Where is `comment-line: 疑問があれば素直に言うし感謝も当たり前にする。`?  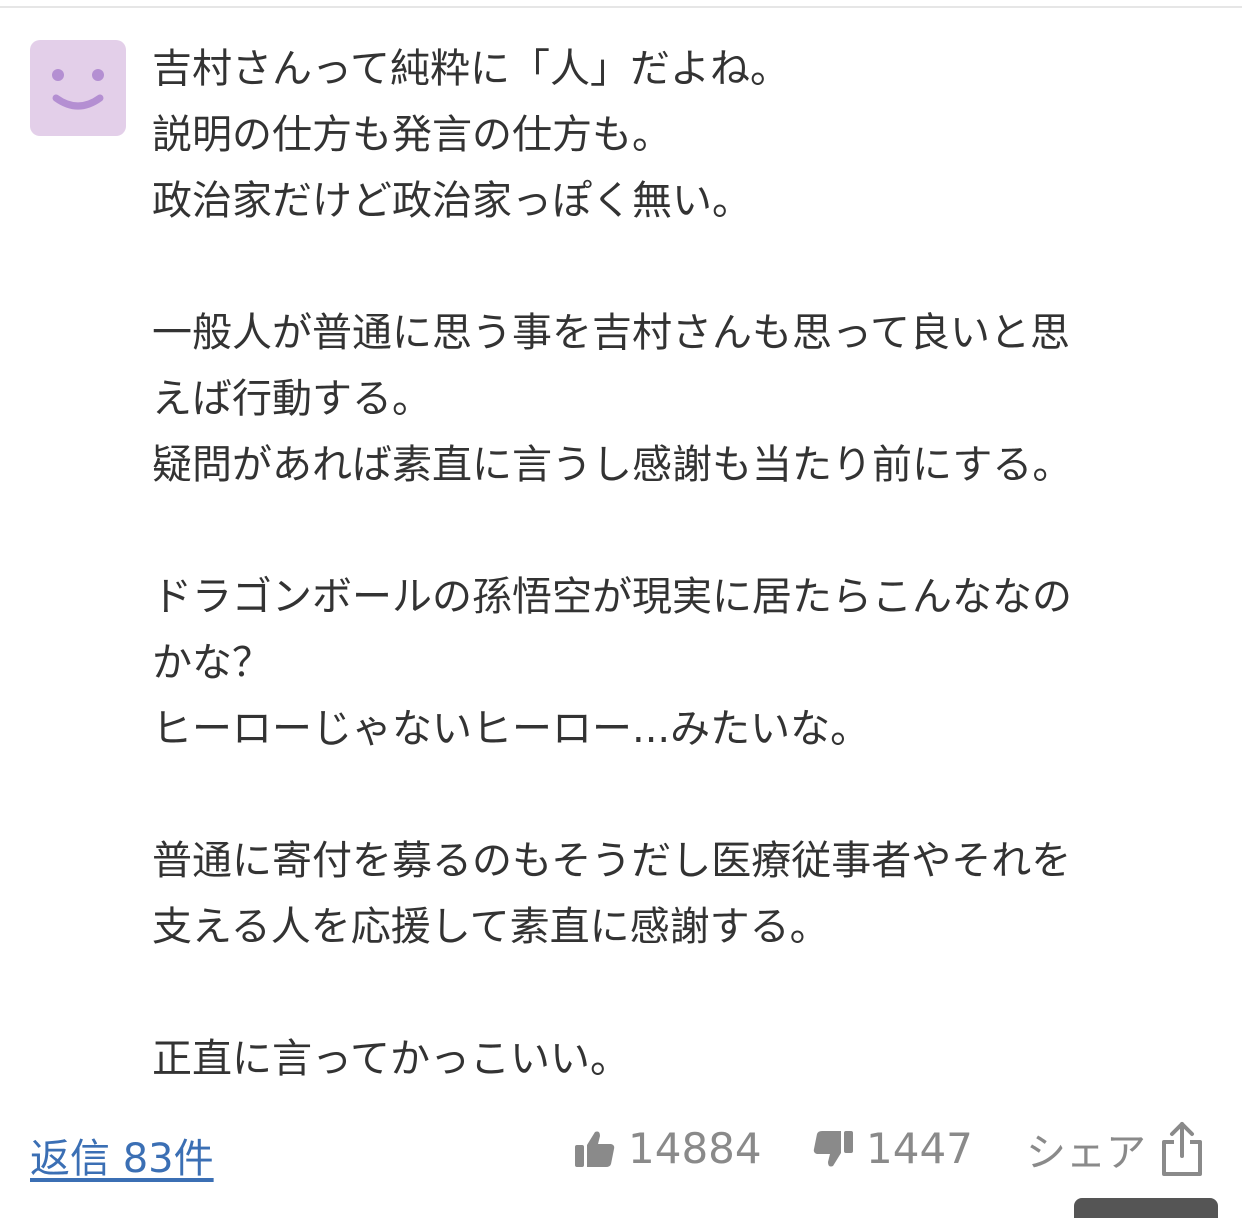
comment-line: 疑問があれば素直に言うし感謝も当たり前にする。 is located at coordinates (612, 465).